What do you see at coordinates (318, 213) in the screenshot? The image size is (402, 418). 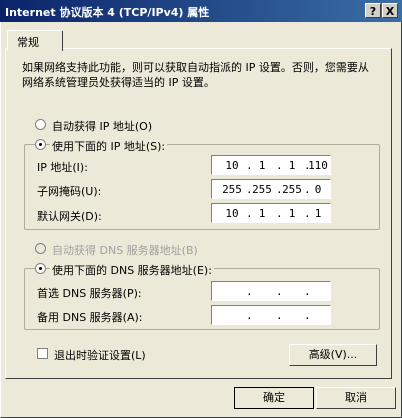 I see `gateway-octet-4: 1` at bounding box center [318, 213].